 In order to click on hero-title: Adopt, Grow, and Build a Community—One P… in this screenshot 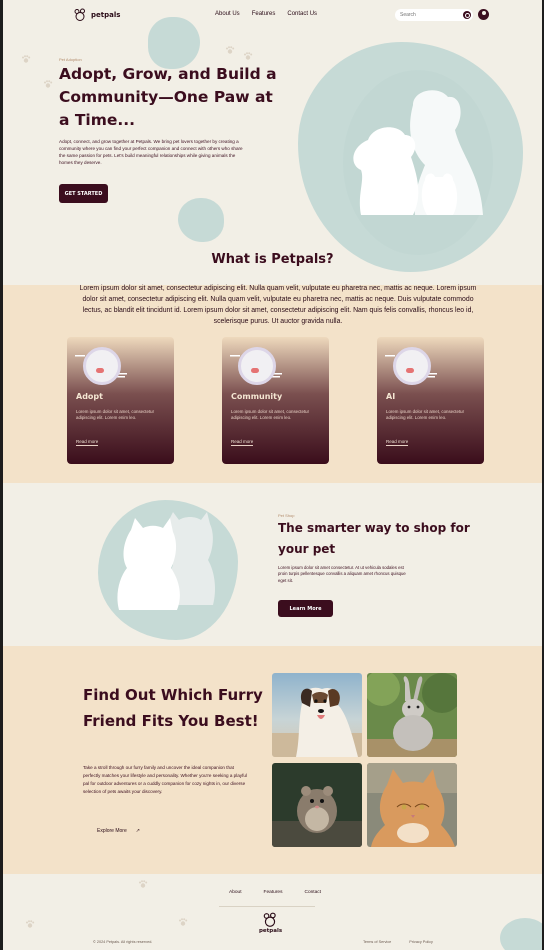, I will do `click(168, 97)`.